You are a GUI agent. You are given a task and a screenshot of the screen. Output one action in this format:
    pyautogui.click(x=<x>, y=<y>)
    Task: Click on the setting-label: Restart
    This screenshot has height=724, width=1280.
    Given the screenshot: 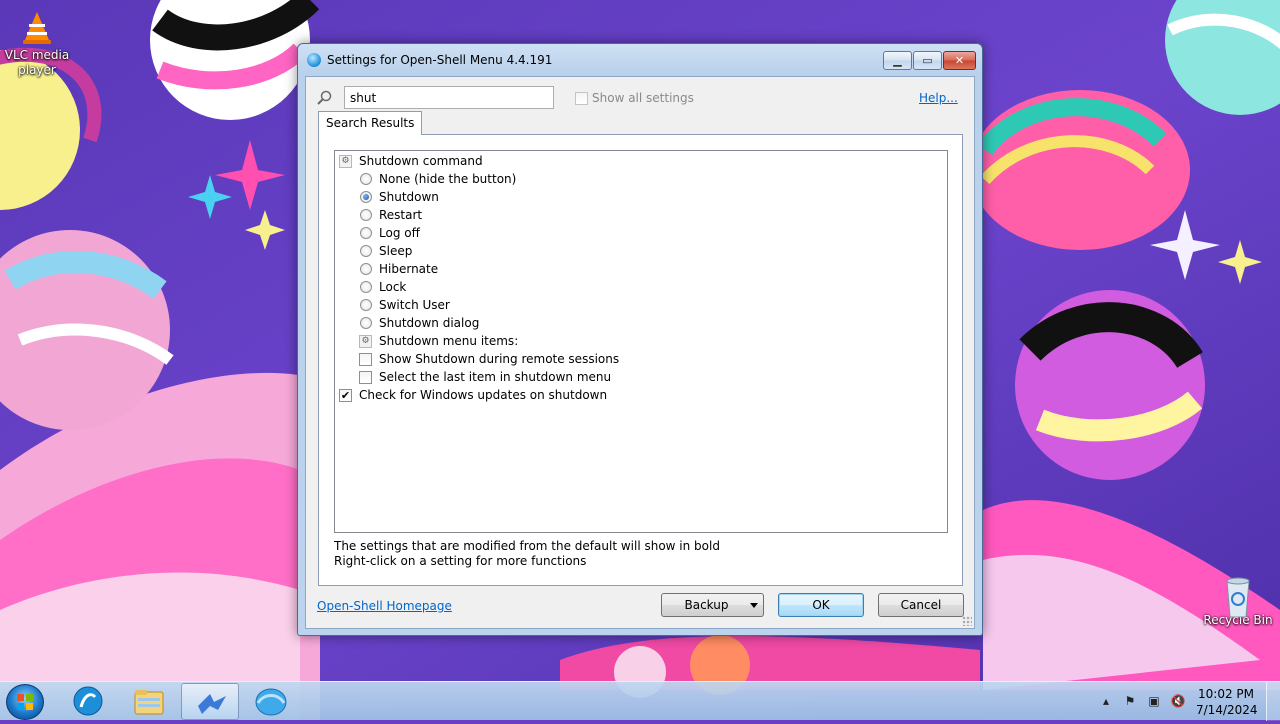 What is the action you would take?
    pyautogui.click(x=401, y=215)
    